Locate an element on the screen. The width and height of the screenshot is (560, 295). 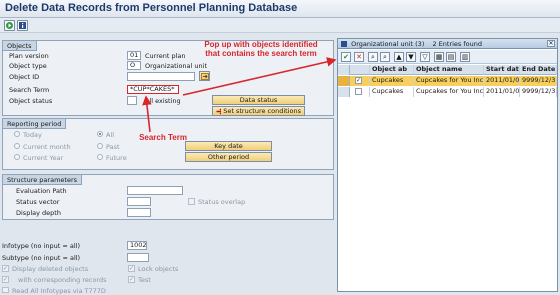
close-icon: ✕ is located at coordinates (551, 43).